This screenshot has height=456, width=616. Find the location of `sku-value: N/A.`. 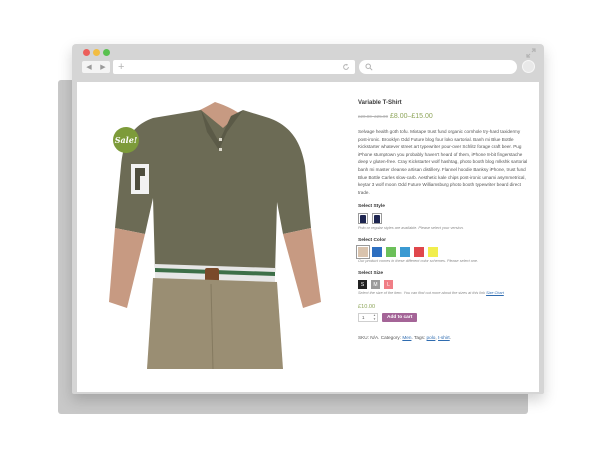

sku-value: N/A. is located at coordinates (375, 338).